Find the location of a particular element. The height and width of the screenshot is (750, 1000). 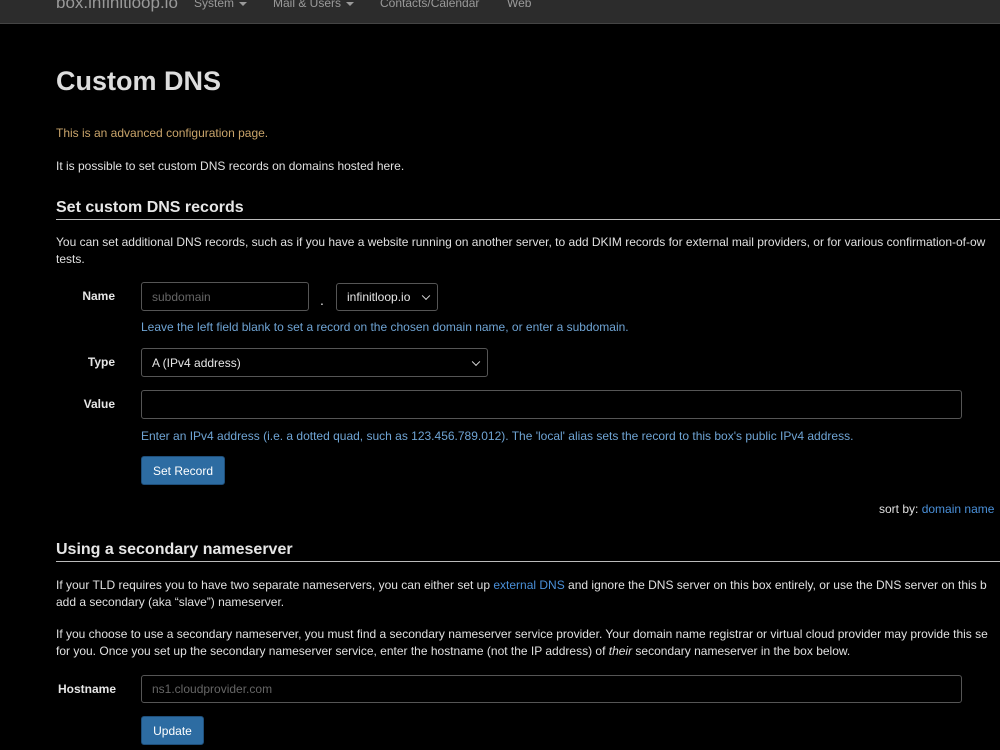

advanced-warning: This is an advanced configuration page. is located at coordinates (162, 133).